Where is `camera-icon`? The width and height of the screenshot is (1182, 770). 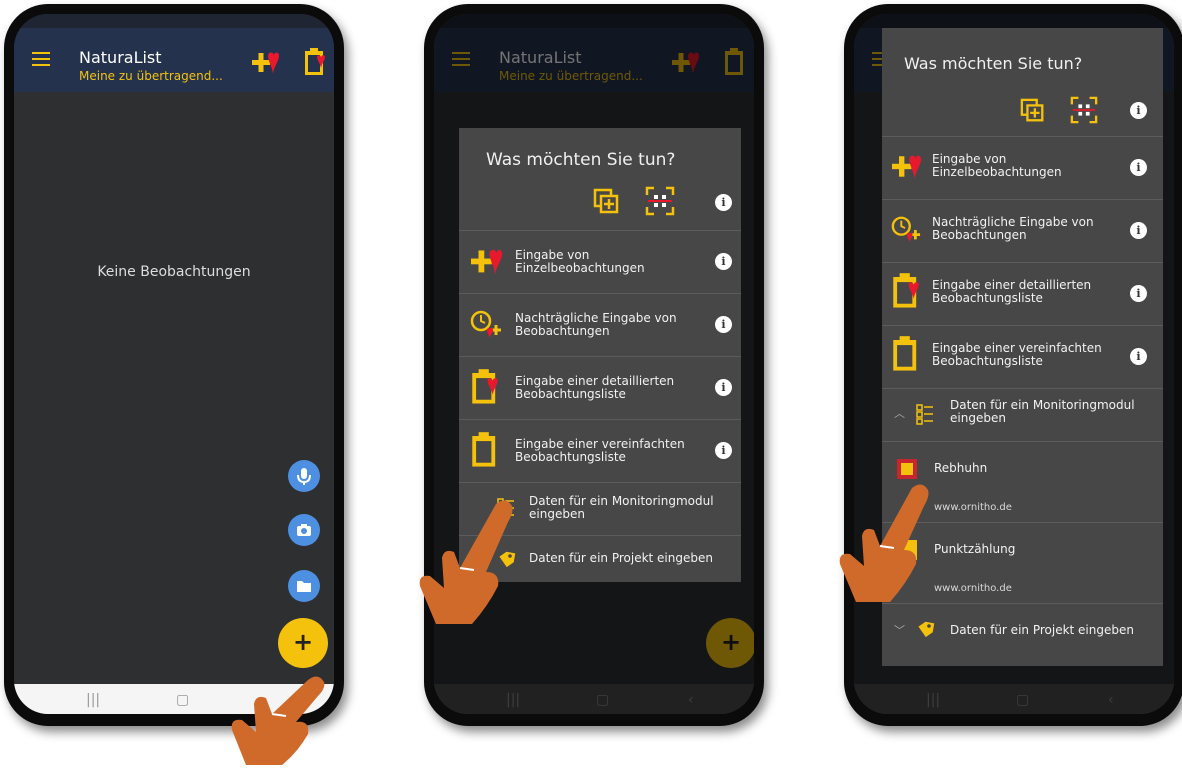 camera-icon is located at coordinates (304, 530).